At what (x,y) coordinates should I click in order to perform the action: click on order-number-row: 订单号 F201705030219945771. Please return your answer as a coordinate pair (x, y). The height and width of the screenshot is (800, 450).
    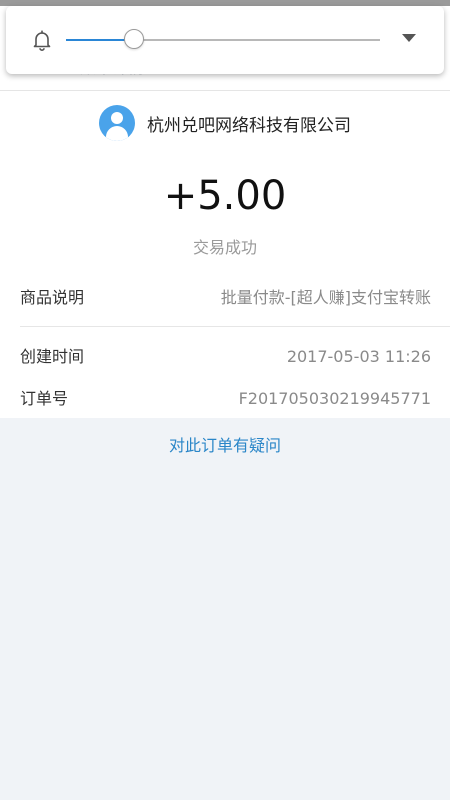
    Looking at the image, I should click on (225, 399).